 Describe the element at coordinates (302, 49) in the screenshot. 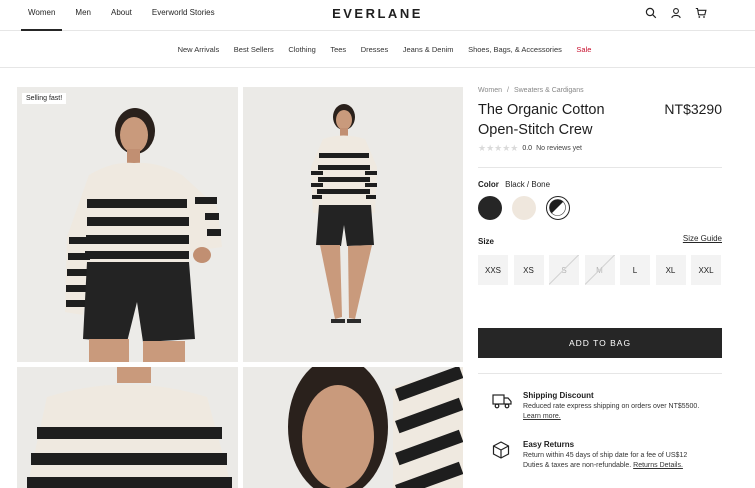

I see `category-clothing: Clothing` at that location.